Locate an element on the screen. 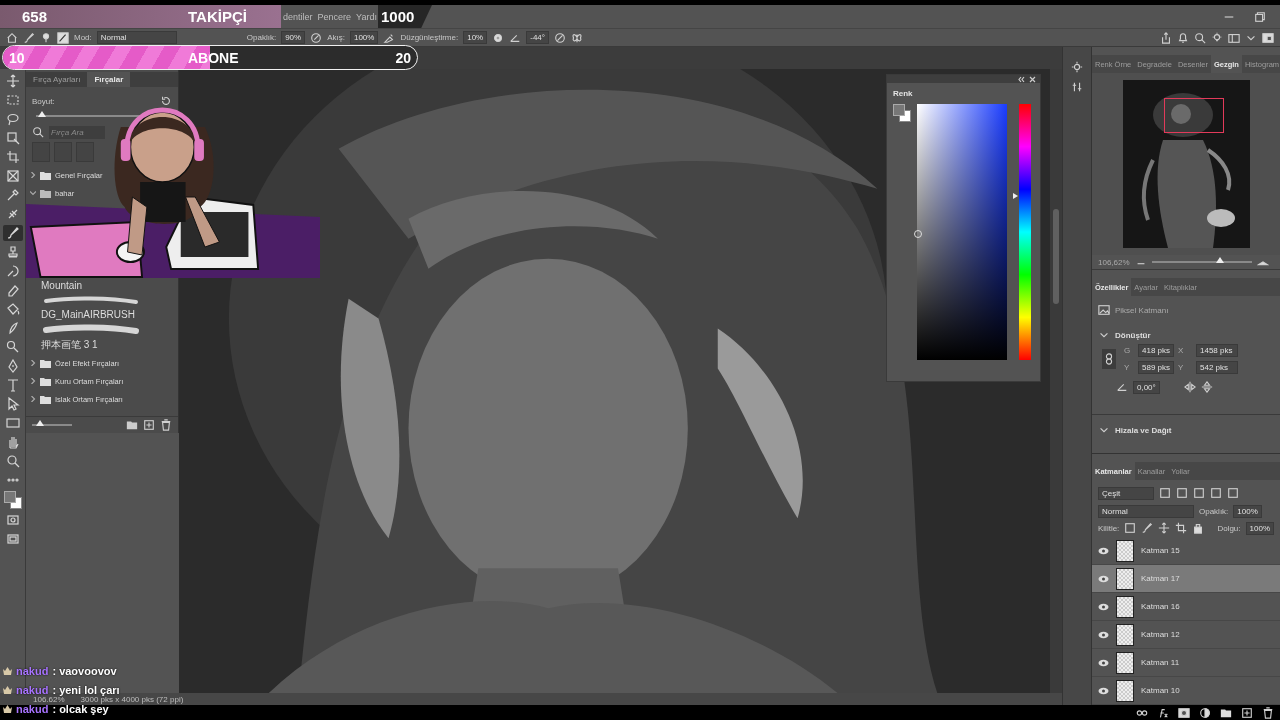 The image size is (1280, 720). restore-icon is located at coordinates (1260, 16).